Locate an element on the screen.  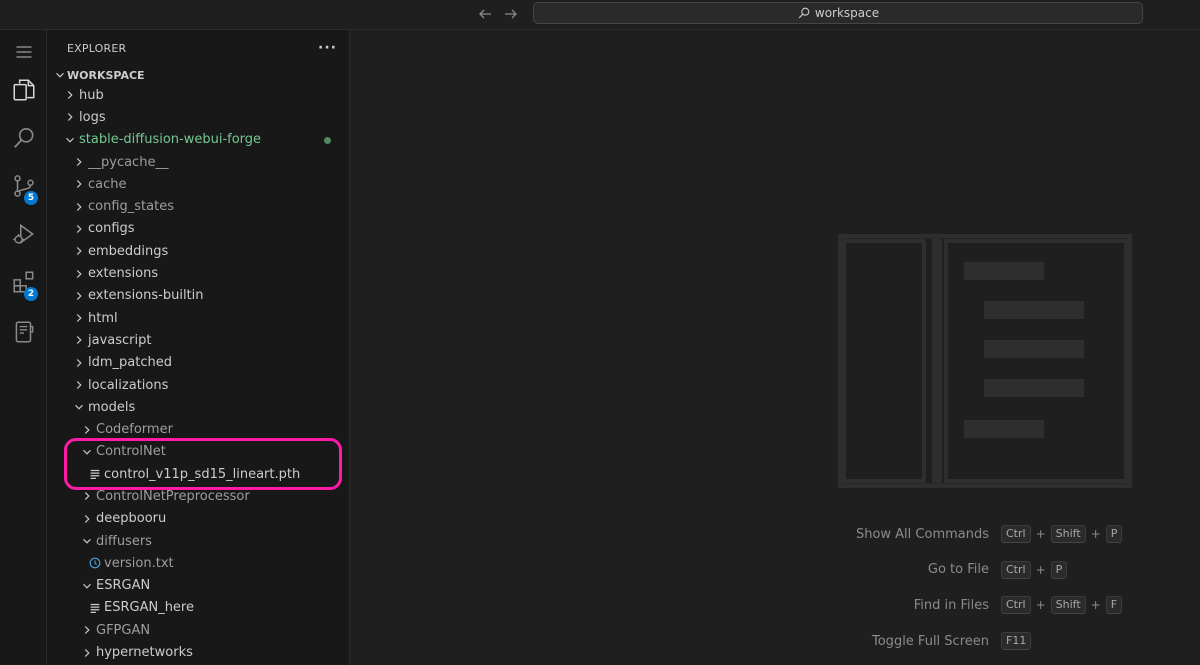
keybinding: Ctrl + P is located at coordinates (1076, 569).